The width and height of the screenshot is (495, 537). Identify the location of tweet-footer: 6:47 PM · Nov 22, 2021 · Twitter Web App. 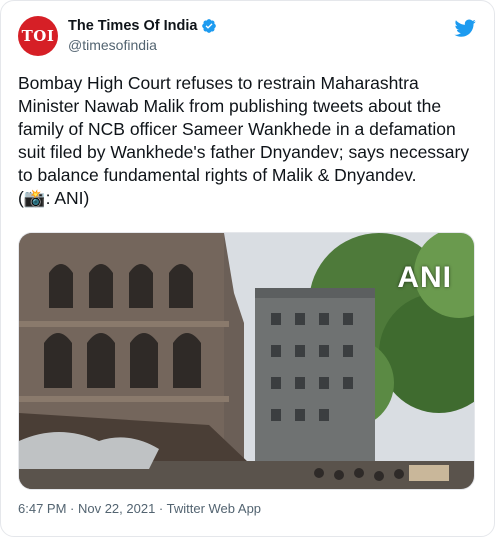
(139, 508).